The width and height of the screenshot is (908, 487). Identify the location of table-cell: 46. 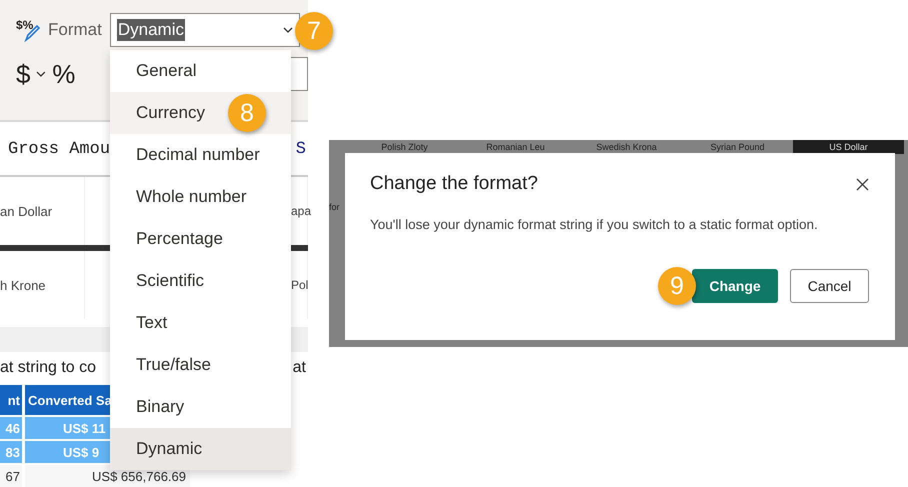
(11, 428).